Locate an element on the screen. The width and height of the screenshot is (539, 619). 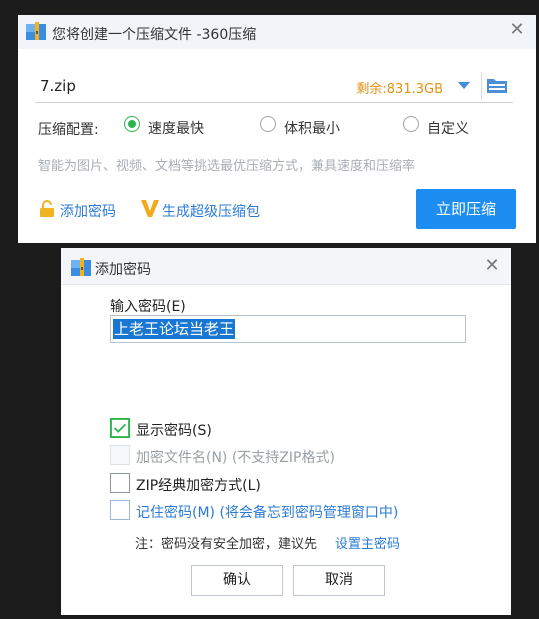
chevron-down-icon is located at coordinates (464, 85).